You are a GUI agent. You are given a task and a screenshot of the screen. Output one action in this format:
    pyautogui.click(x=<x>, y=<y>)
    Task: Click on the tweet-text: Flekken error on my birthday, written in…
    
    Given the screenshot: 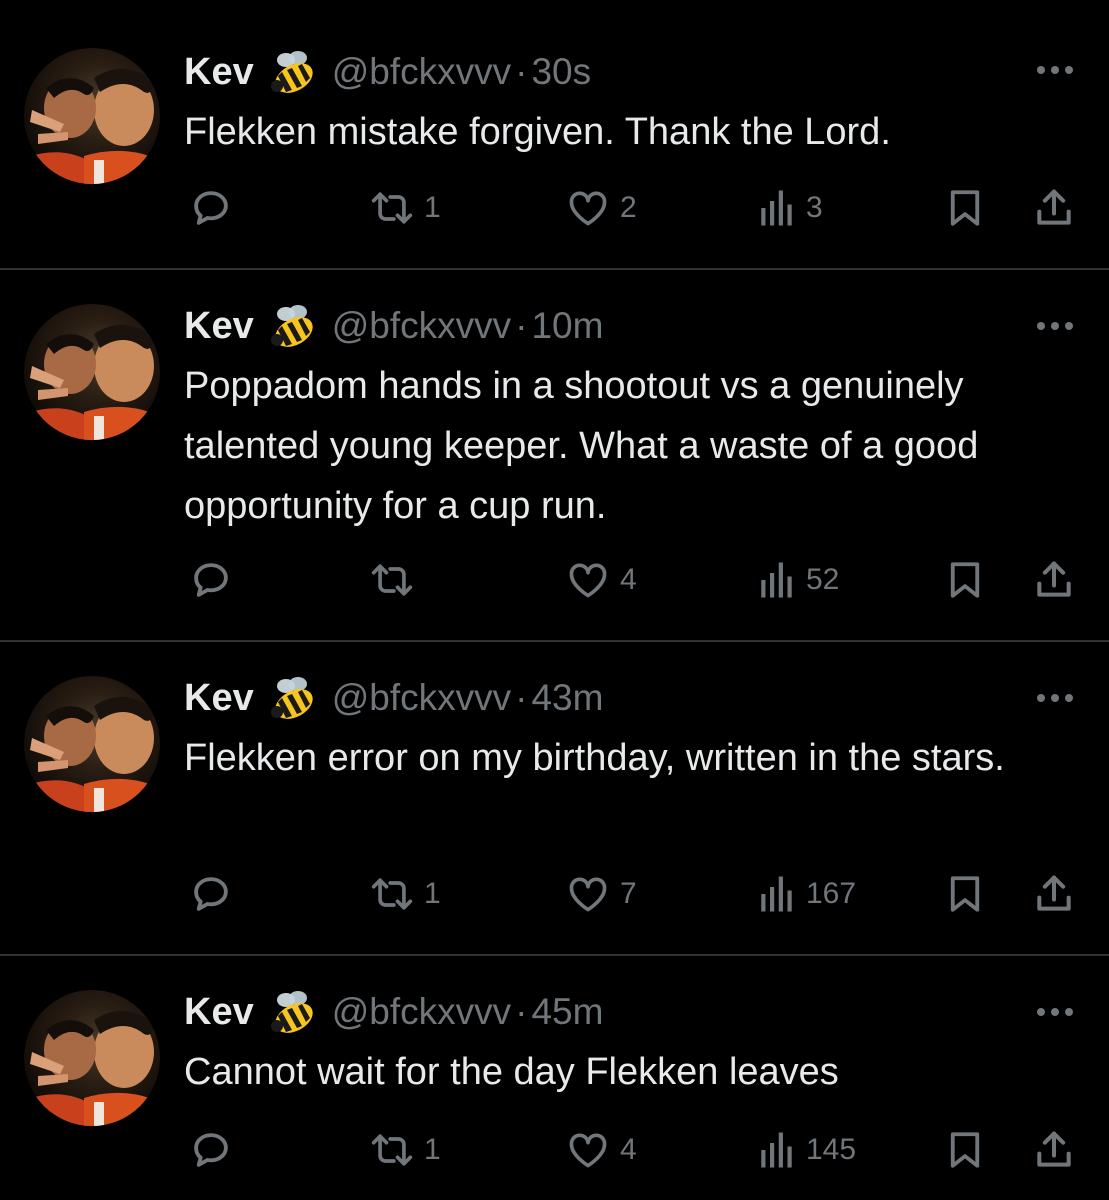 What is the action you would take?
    pyautogui.click(x=594, y=758)
    